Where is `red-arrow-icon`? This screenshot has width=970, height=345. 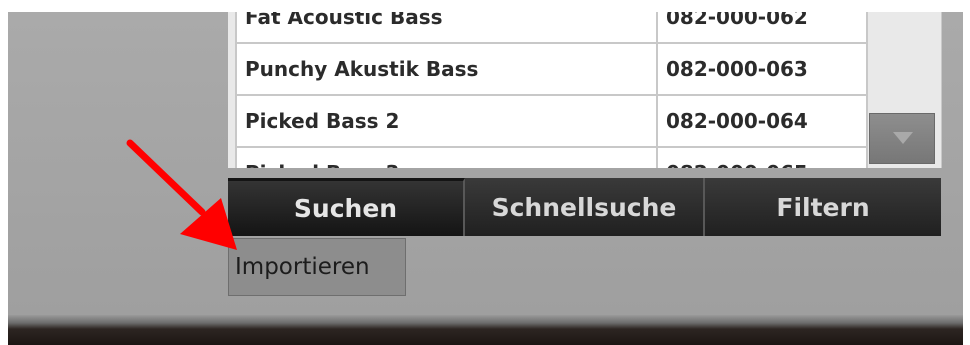
red-arrow-icon is located at coordinates (181, 194).